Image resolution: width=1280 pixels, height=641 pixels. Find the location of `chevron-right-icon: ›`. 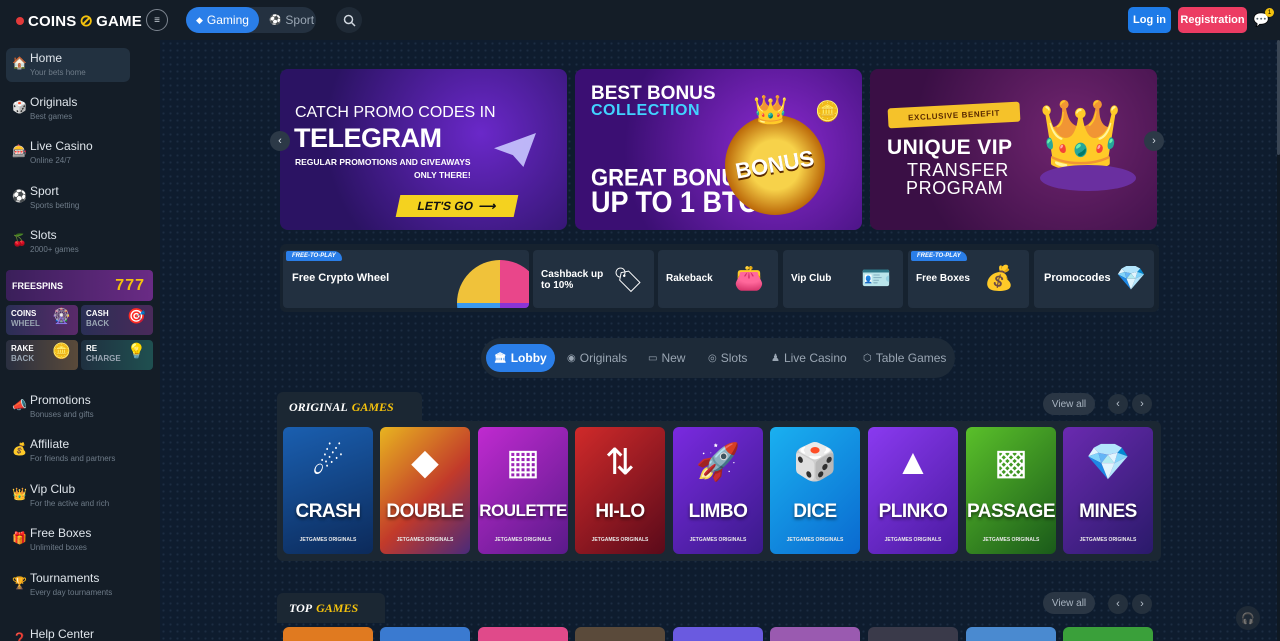

chevron-right-icon: › is located at coordinates (1154, 141).